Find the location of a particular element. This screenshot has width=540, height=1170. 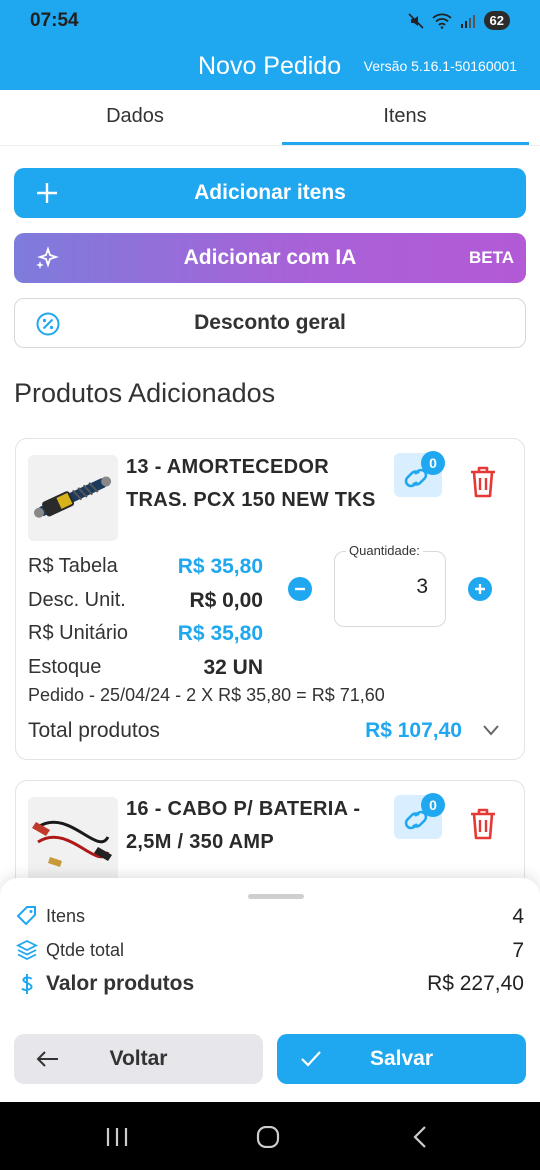

add-with-ai-button: Adicionar com IA BETA is located at coordinates (270, 258).